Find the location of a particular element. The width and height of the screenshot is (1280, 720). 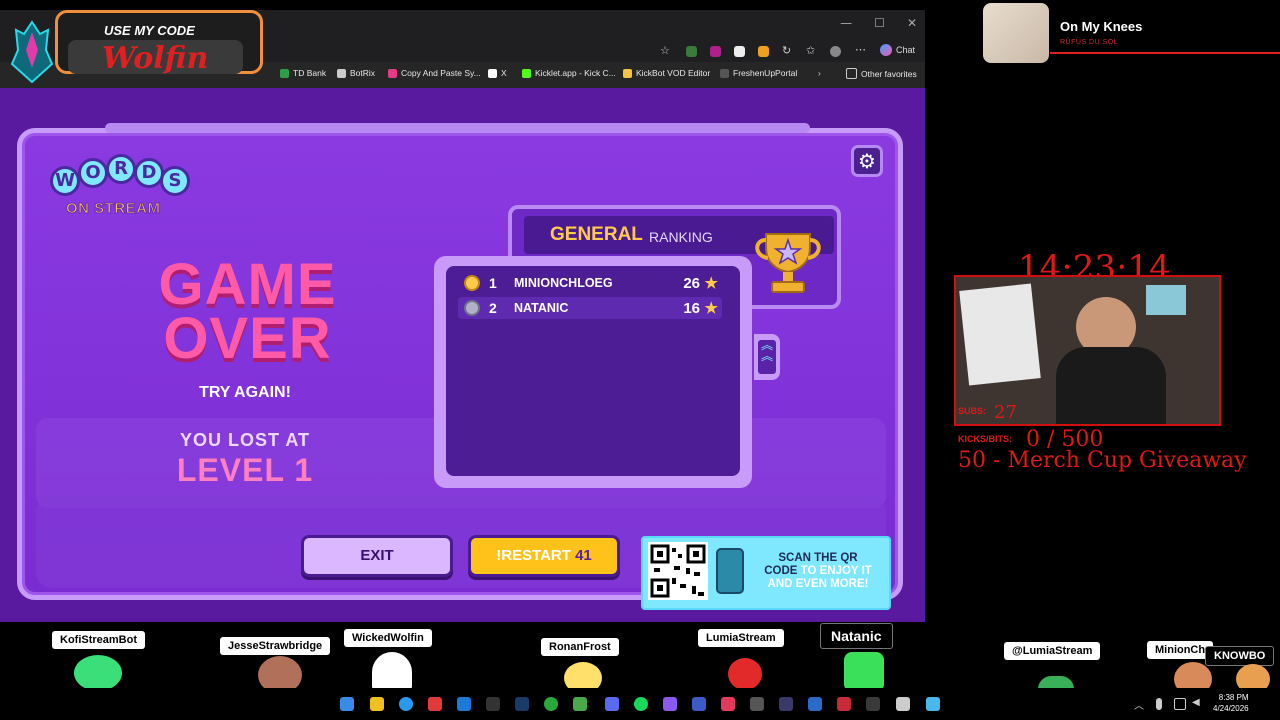

trophy-icon is located at coordinates (788, 263).